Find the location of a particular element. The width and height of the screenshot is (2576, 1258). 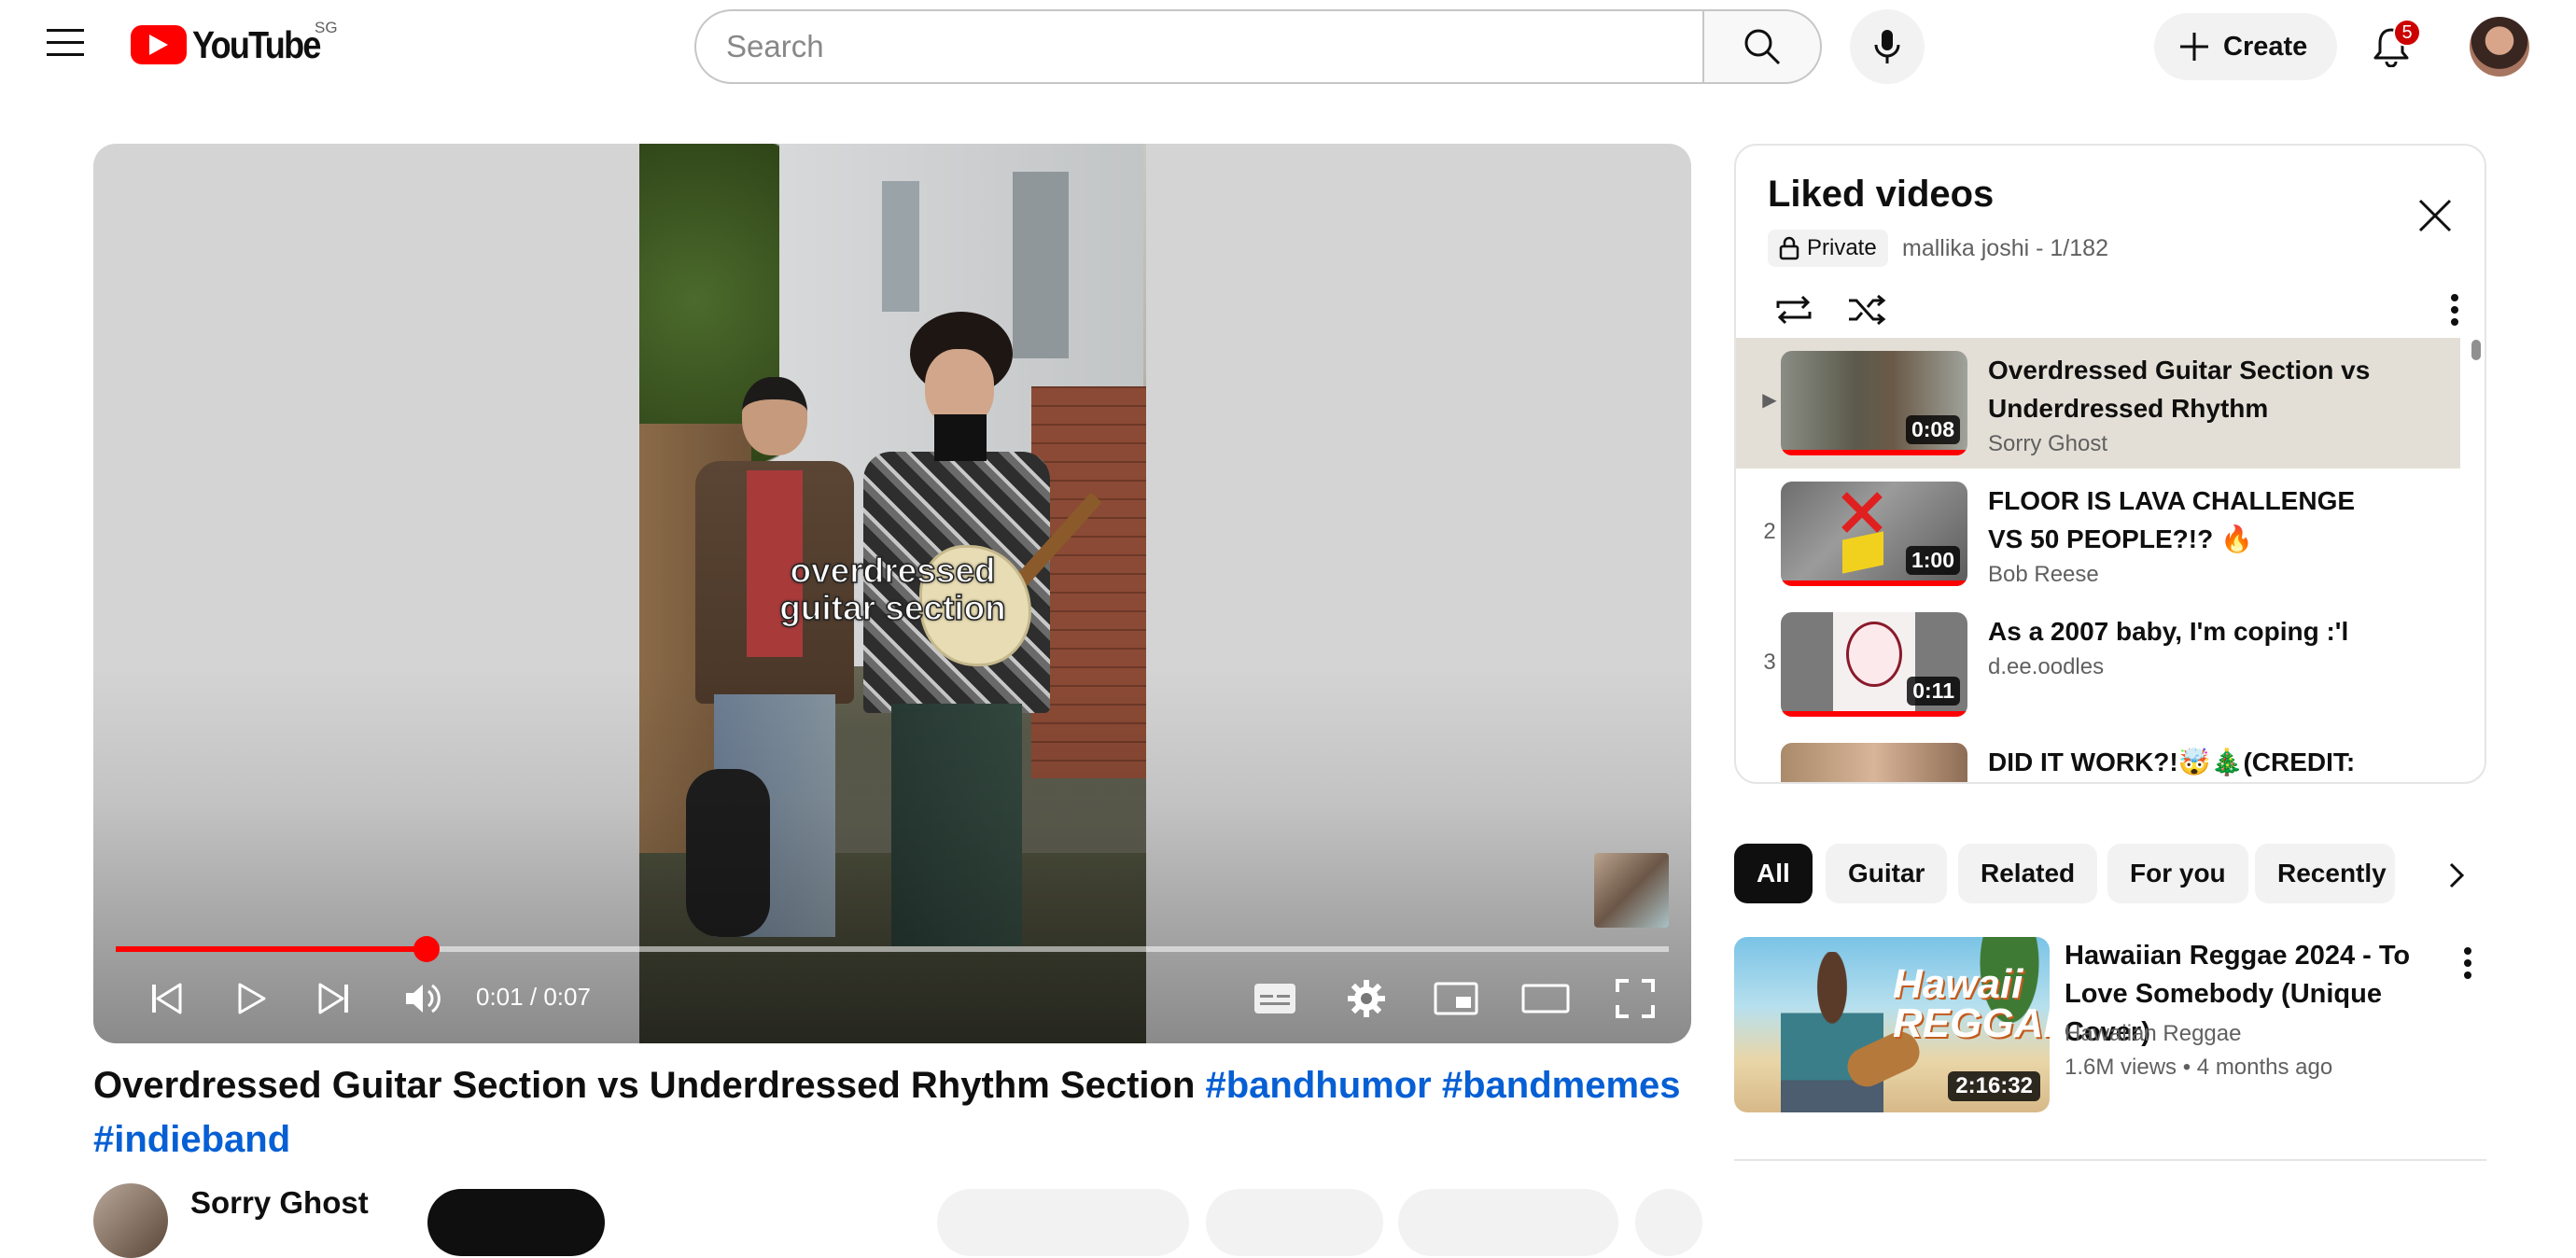

subscribe-button is located at coordinates (516, 1222).